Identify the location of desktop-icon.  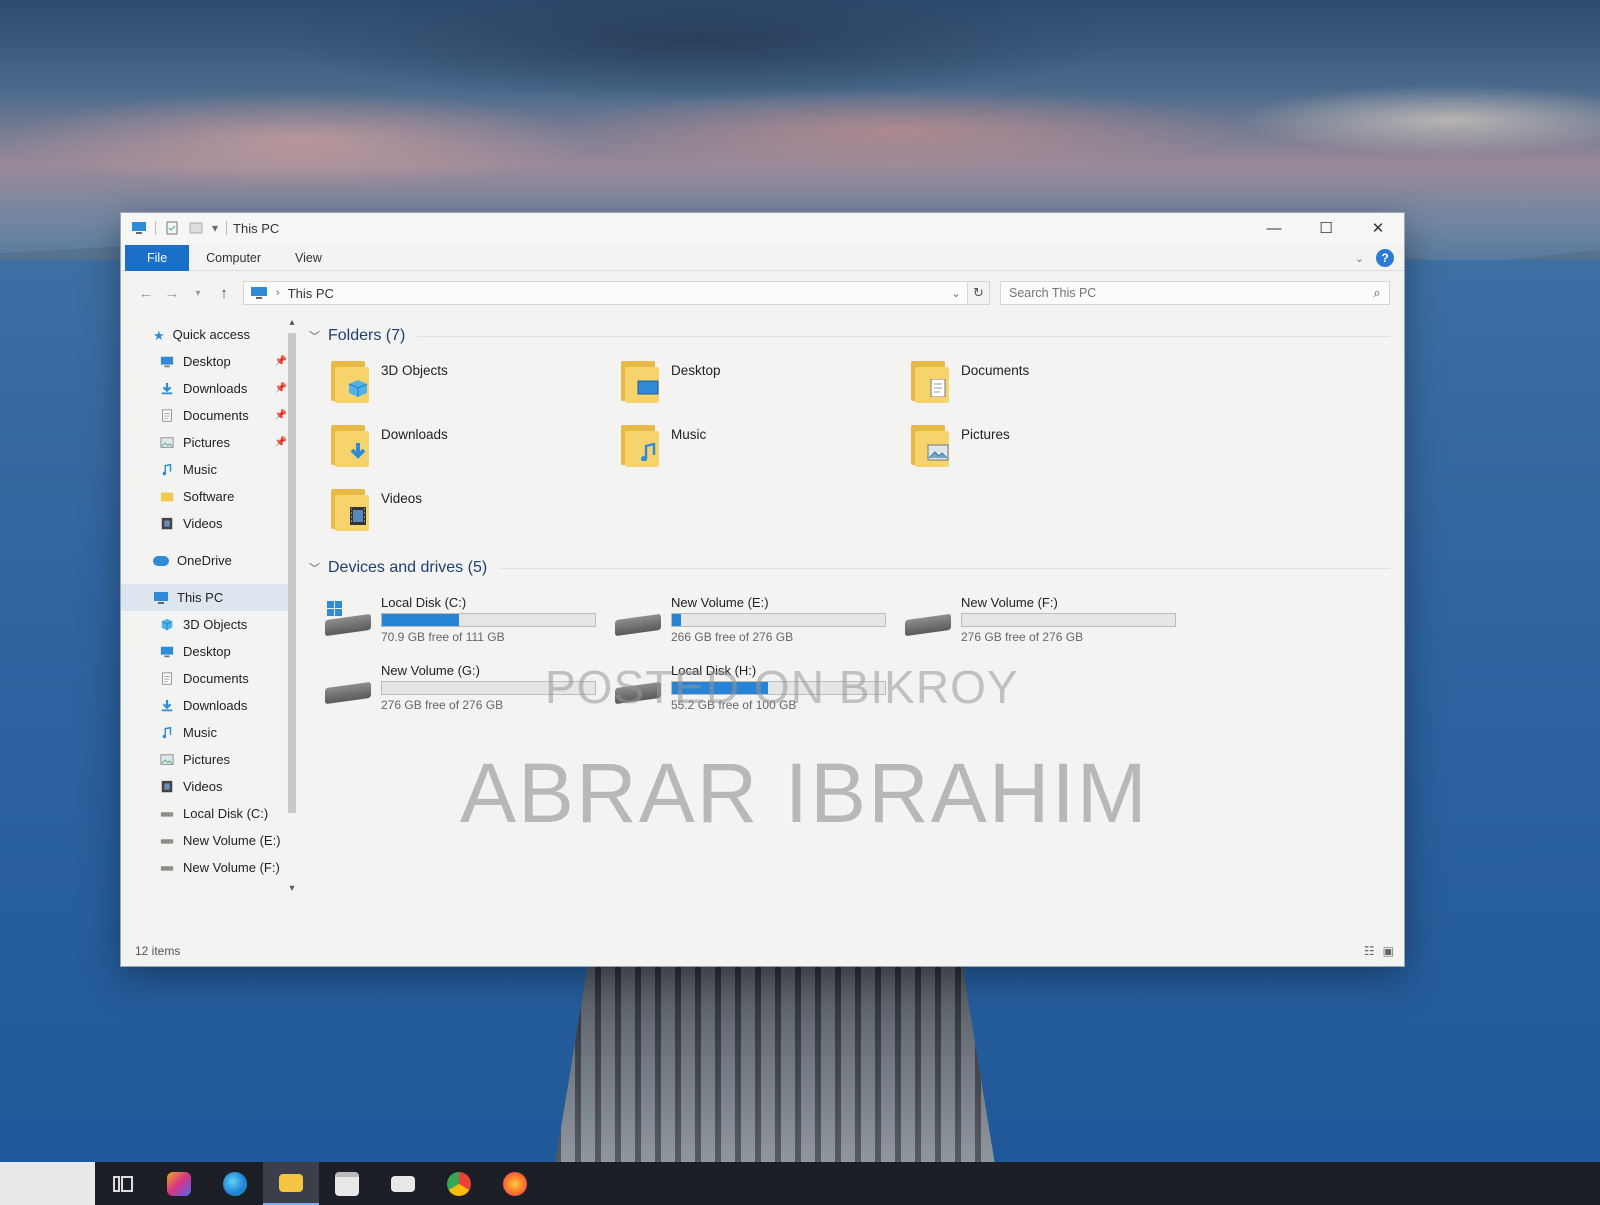
(648, 387).